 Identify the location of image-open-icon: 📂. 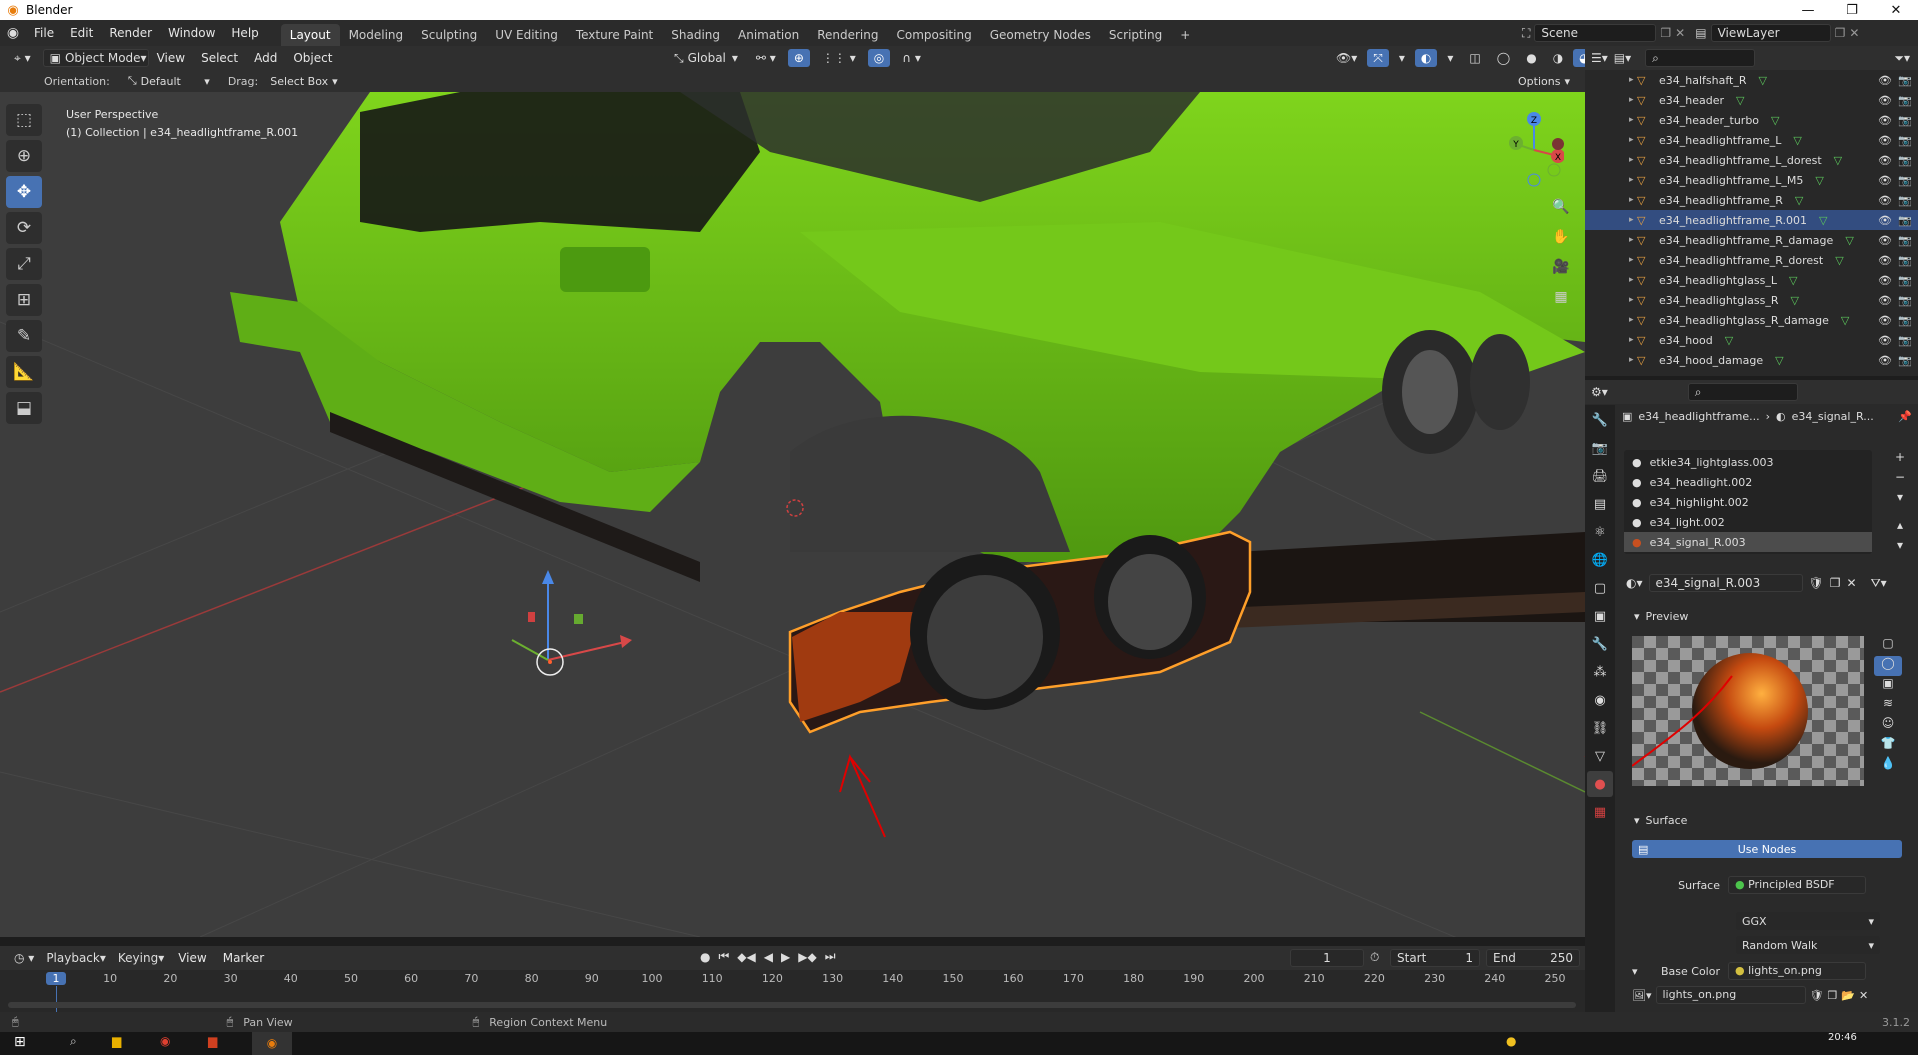
(1848, 995).